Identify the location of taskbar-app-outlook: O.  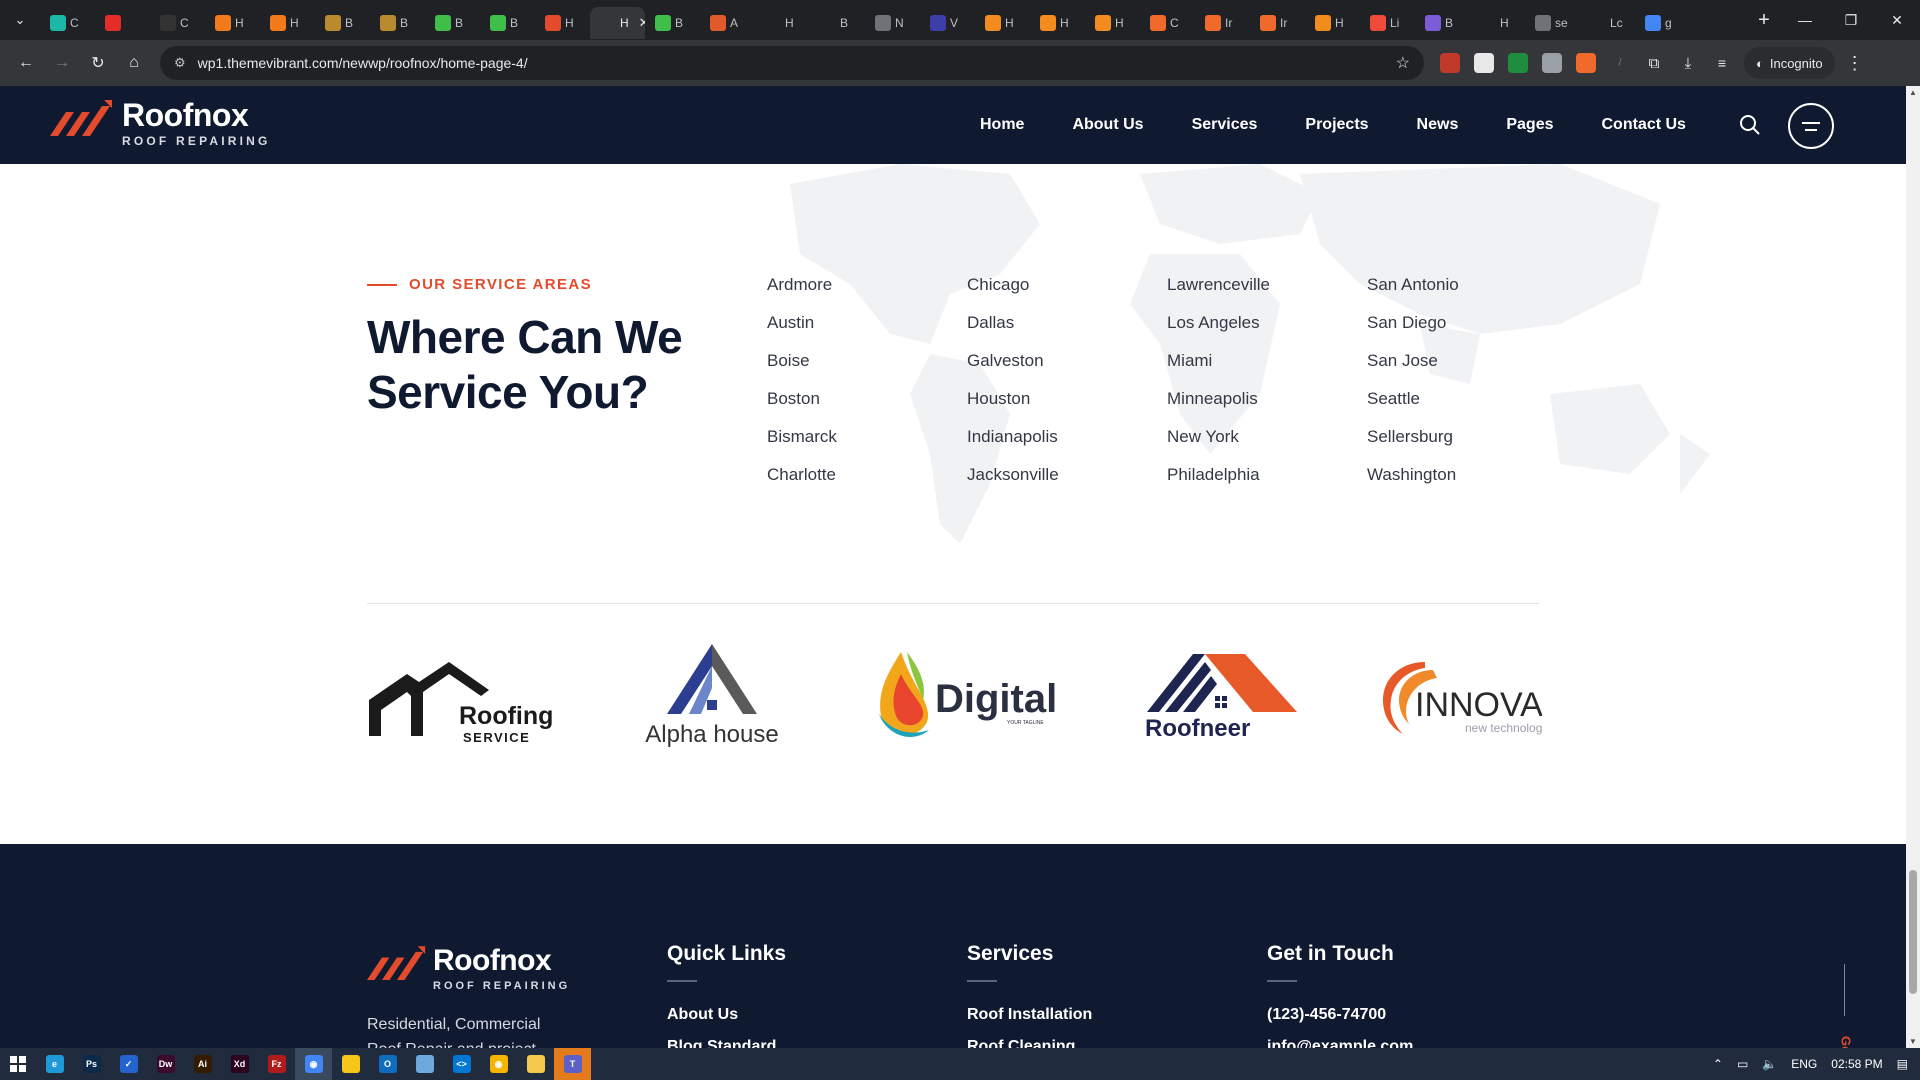
(387, 1064).